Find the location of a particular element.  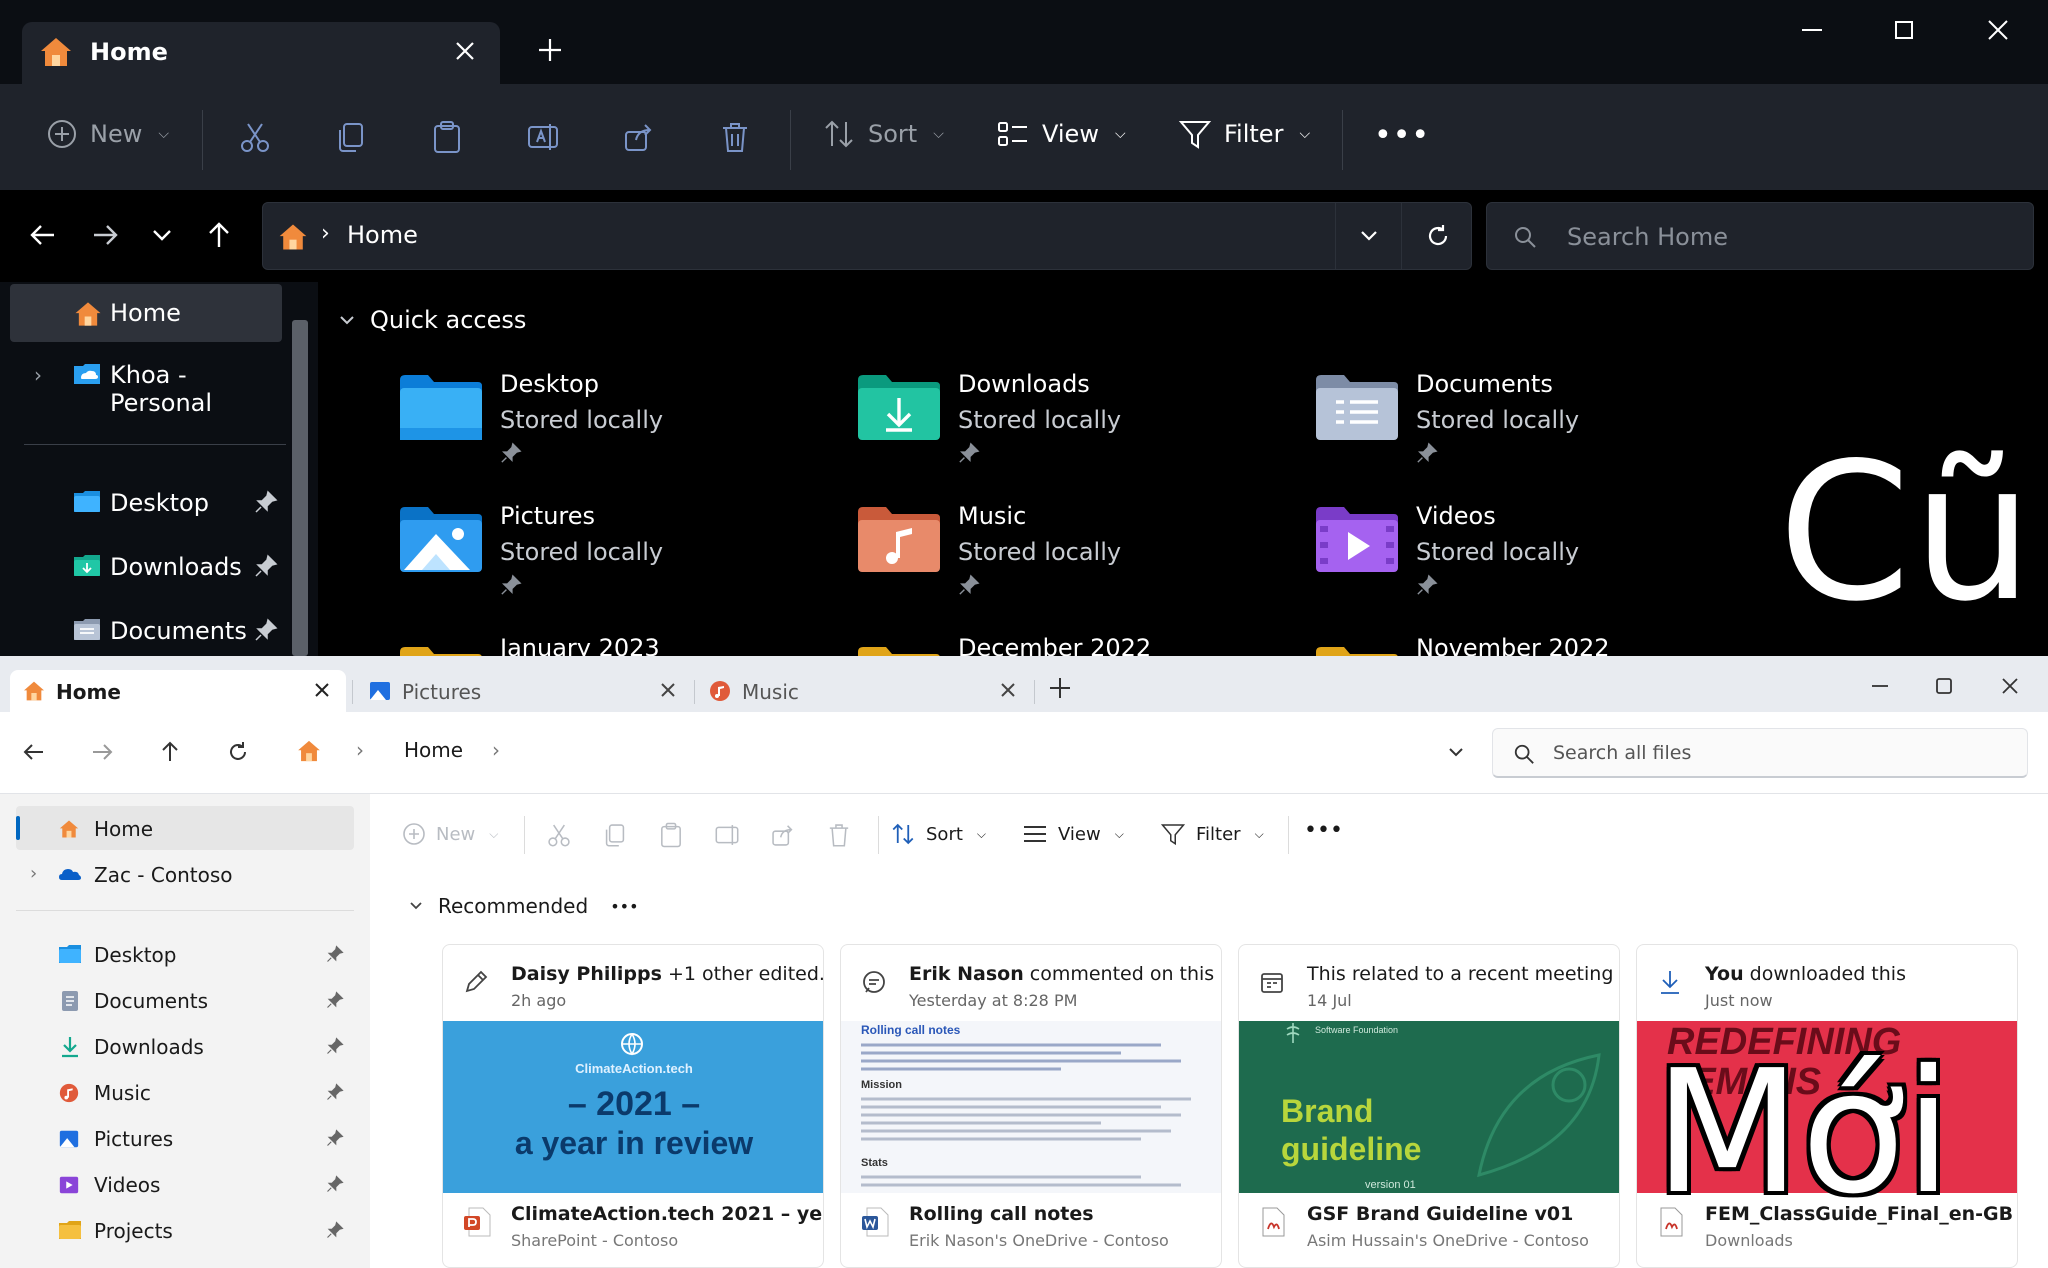

quick-access-item-downloads: Downloads Stored locally is located at coordinates (1076, 423).